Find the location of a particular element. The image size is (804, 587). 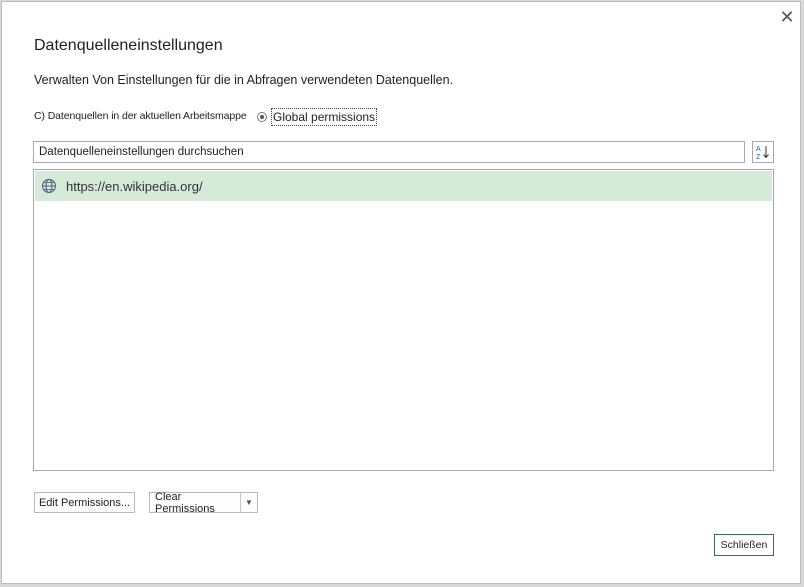

globe-icon is located at coordinates (49, 186).